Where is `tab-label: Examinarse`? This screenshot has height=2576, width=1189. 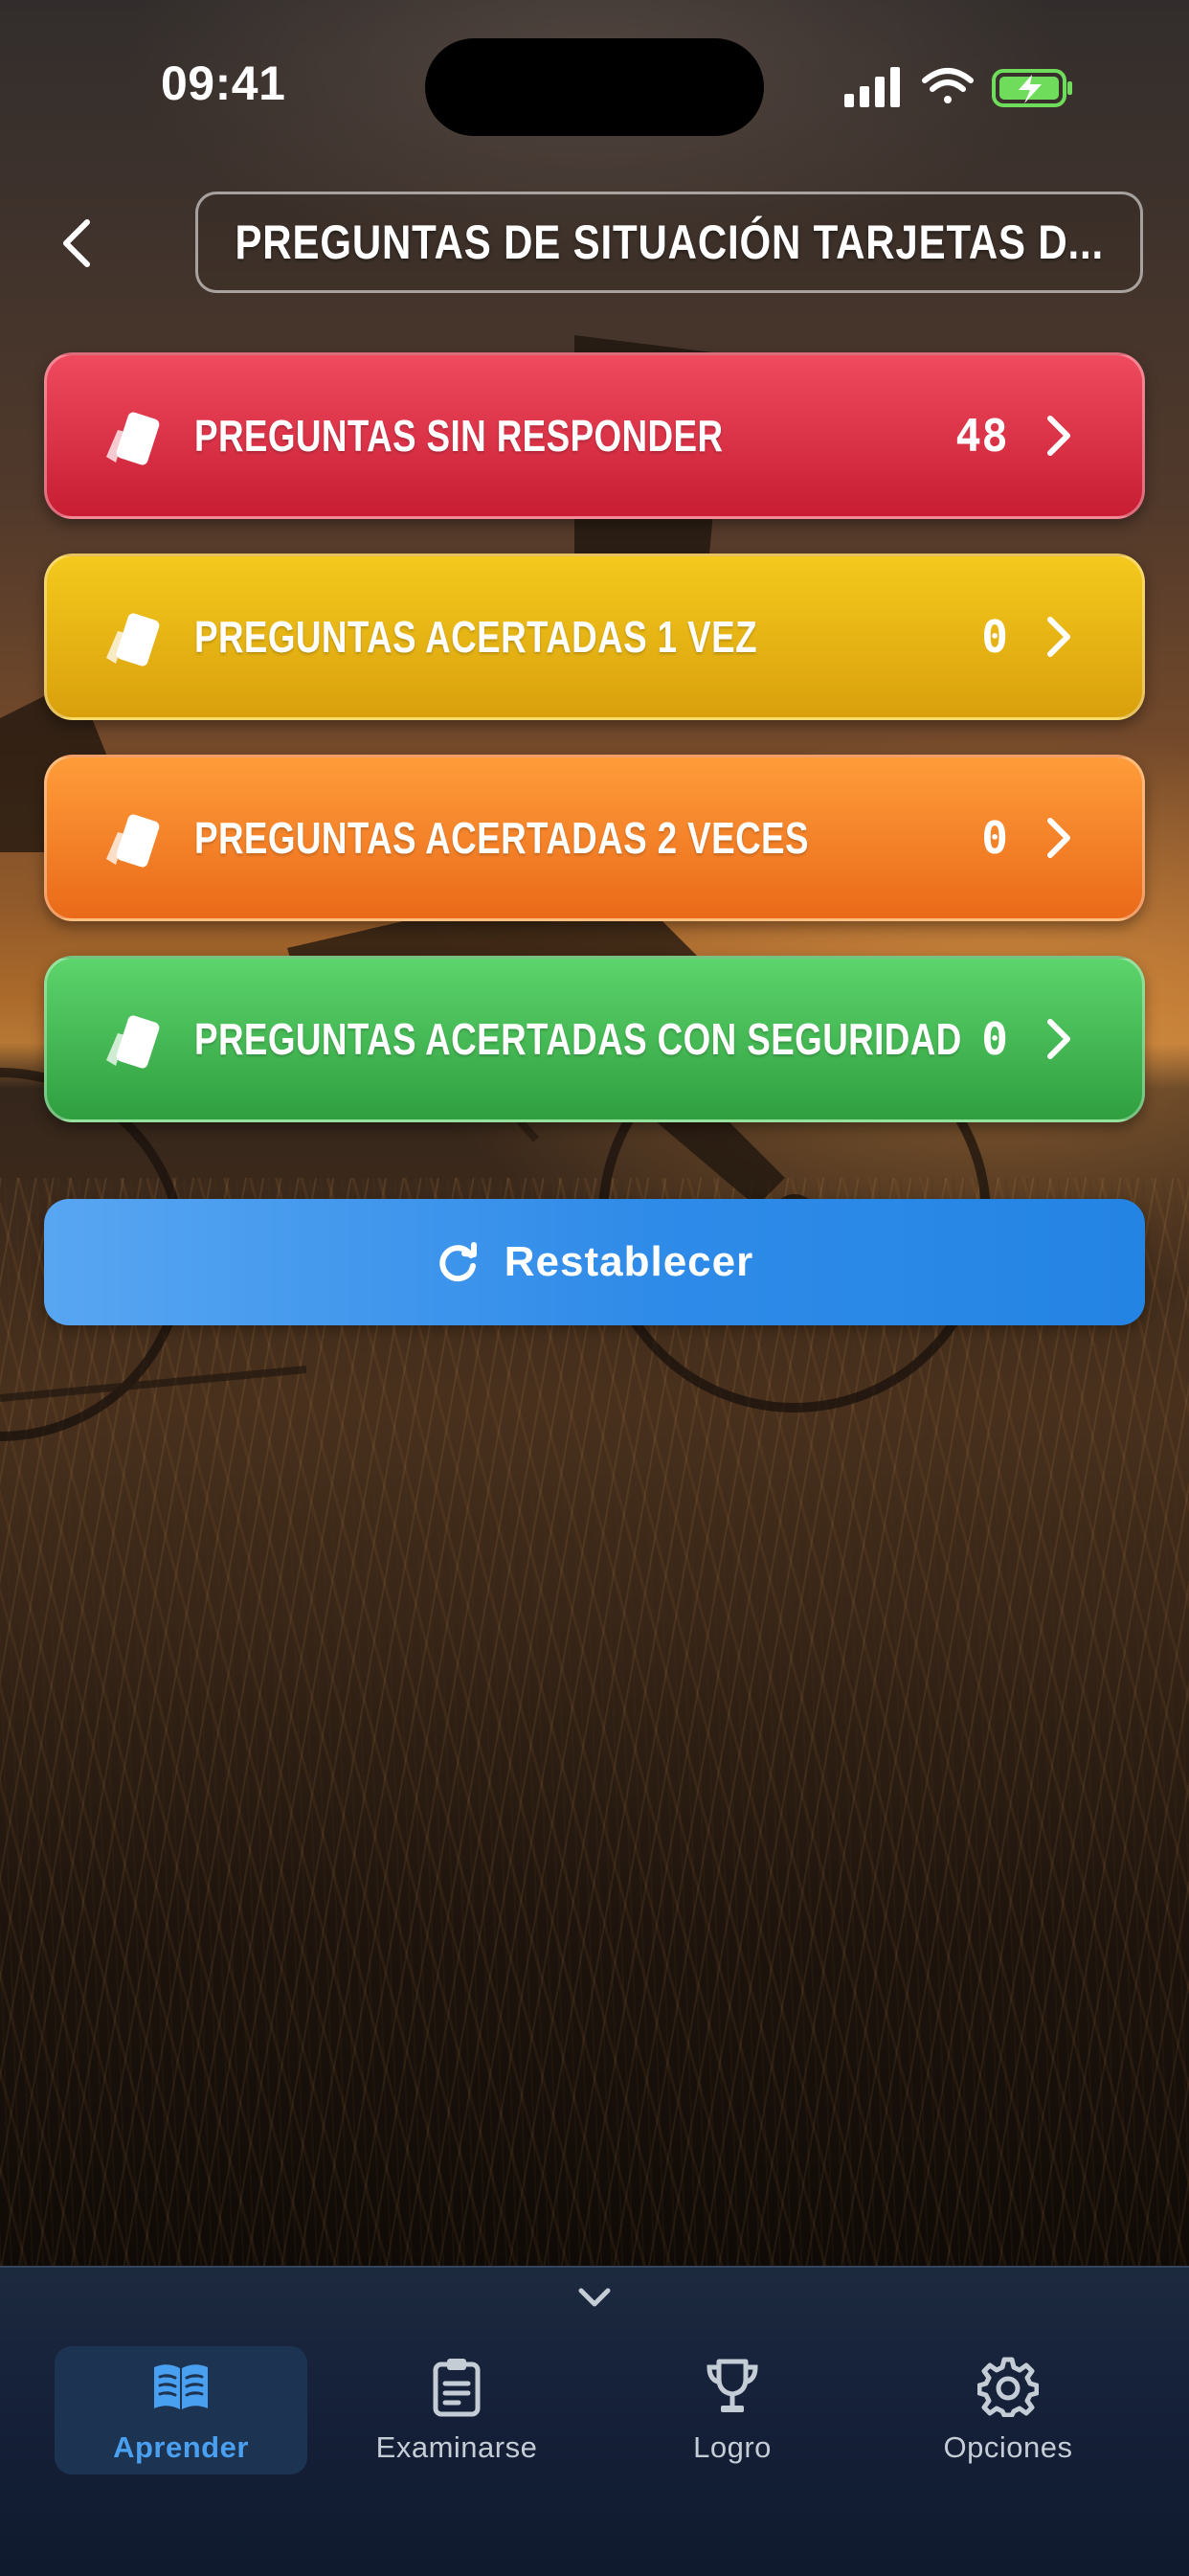 tab-label: Examinarse is located at coordinates (456, 2447).